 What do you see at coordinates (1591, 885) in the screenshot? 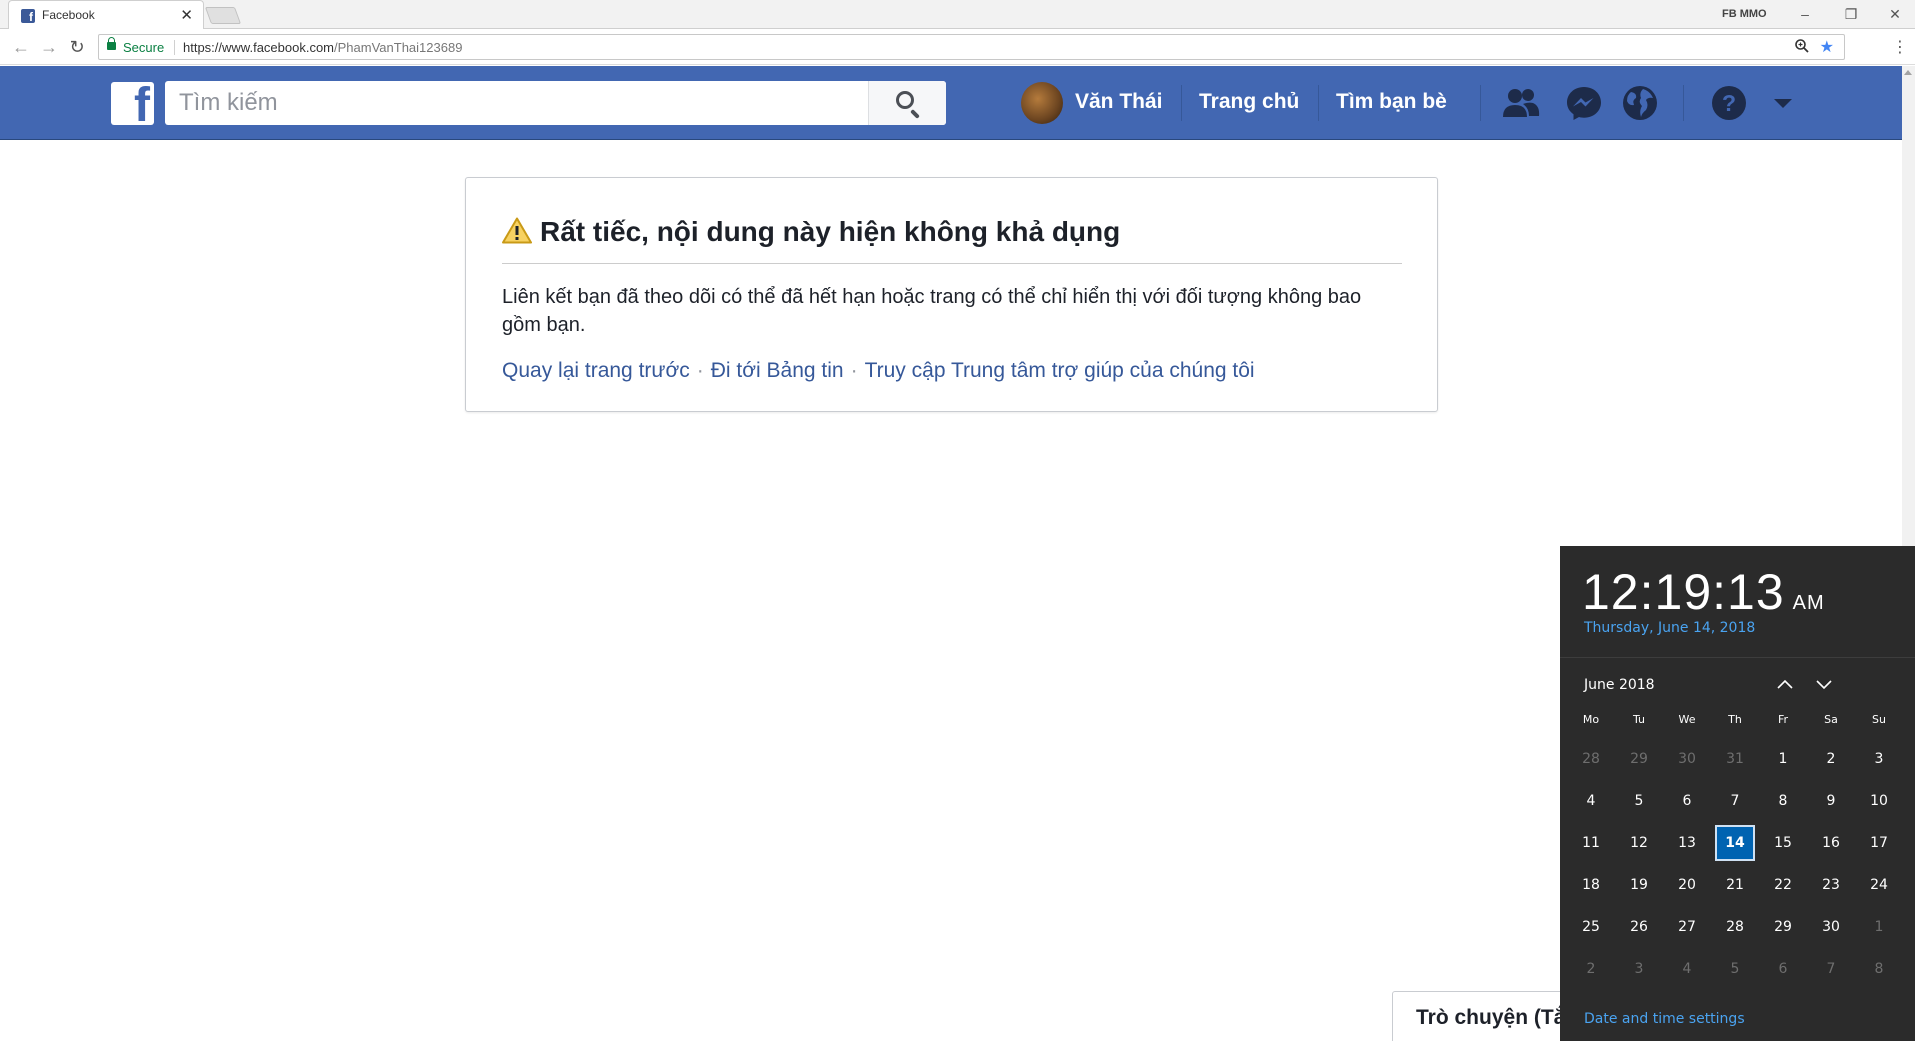
I see `calendar-day: 18` at bounding box center [1591, 885].